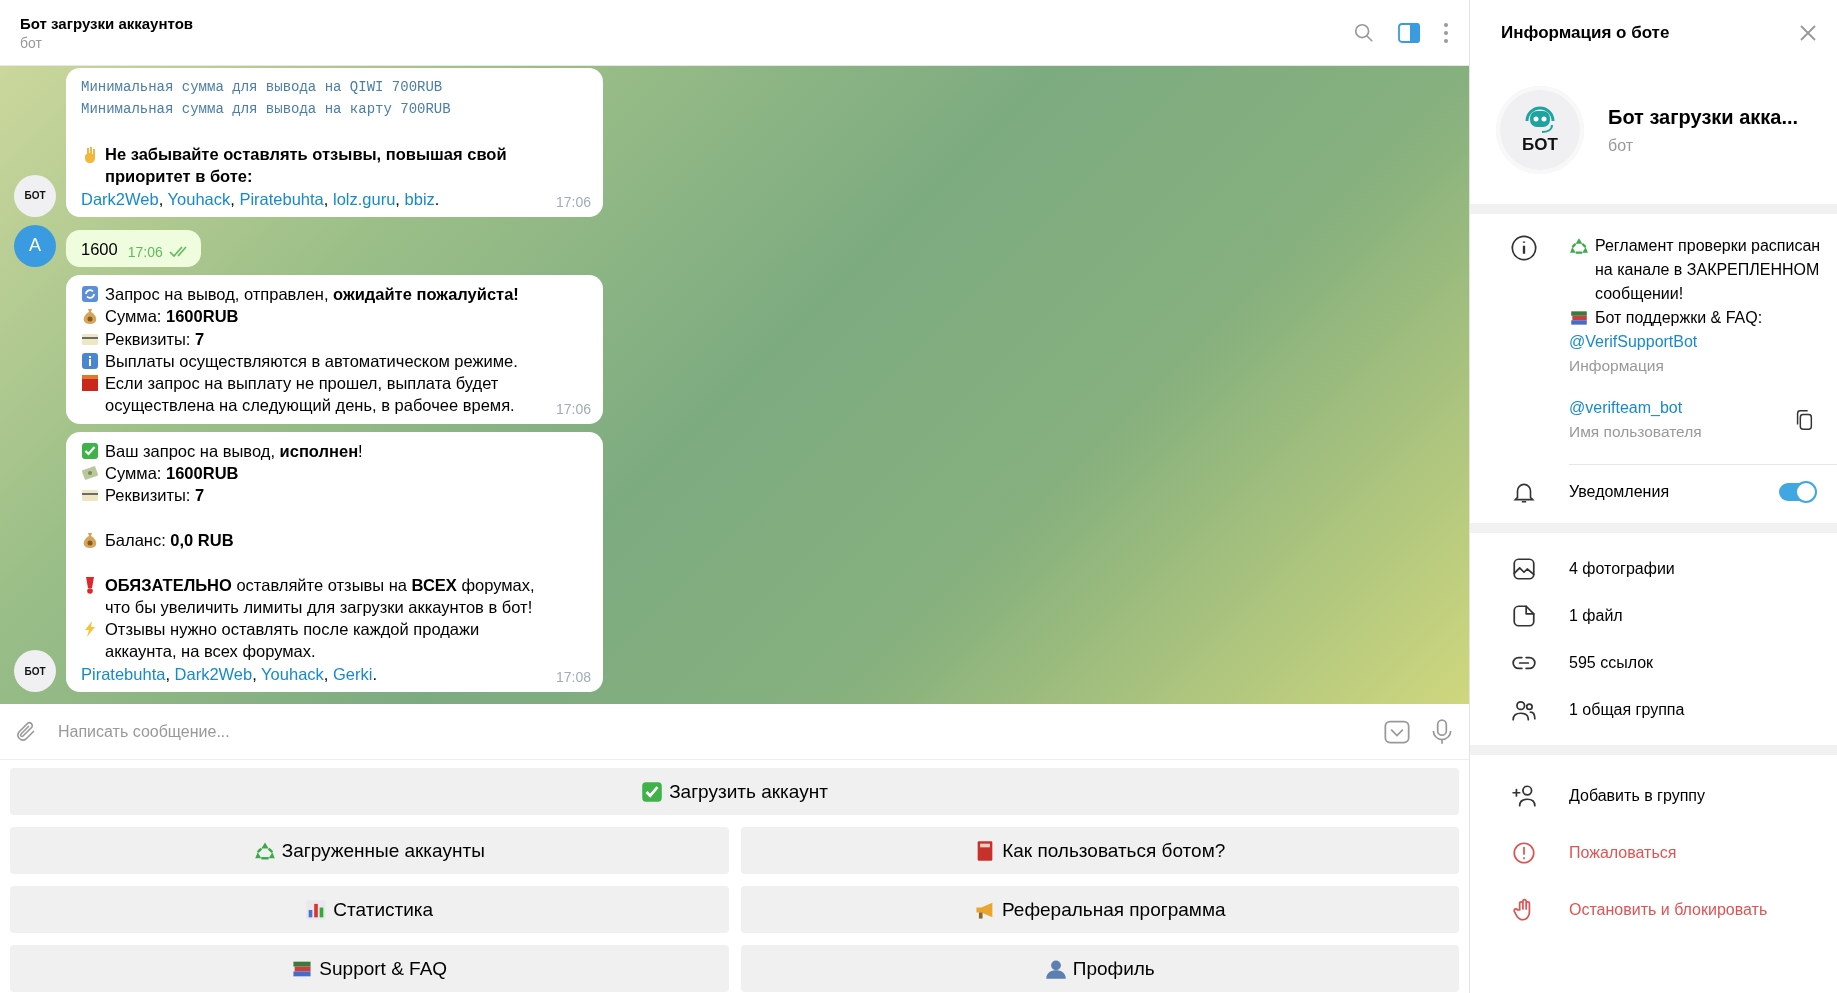 The height and width of the screenshot is (993, 1837). I want to click on message-text: Ваш запрос на вывод, исполнен!, so click(234, 451).